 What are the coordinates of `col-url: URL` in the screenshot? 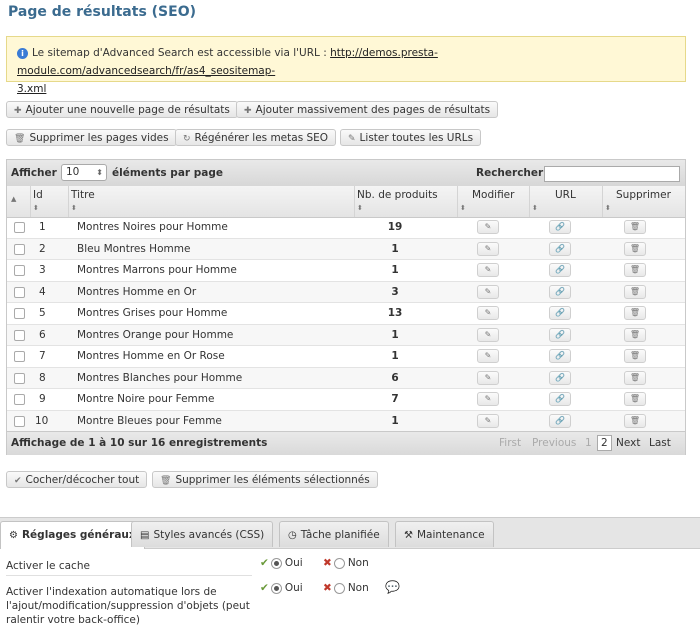 It's located at (565, 195).